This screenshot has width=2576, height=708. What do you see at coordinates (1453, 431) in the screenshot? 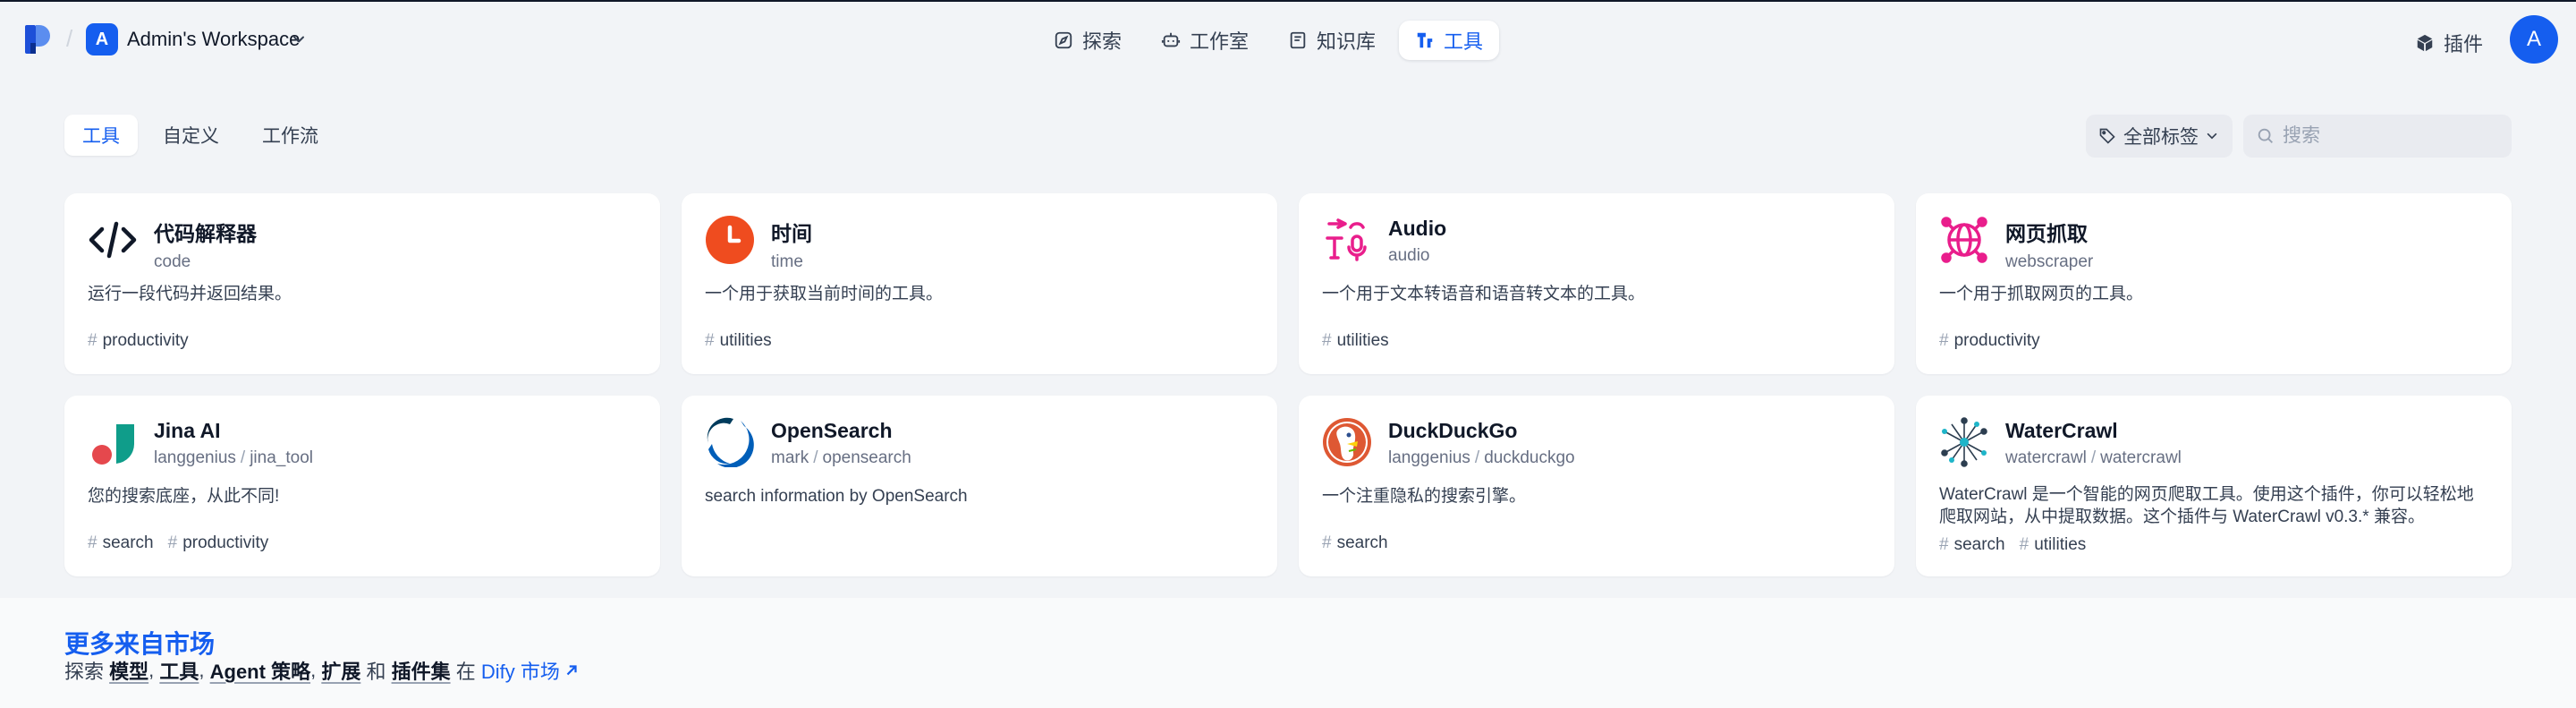
I see `tool-title: DuckDuckGo` at bounding box center [1453, 431].